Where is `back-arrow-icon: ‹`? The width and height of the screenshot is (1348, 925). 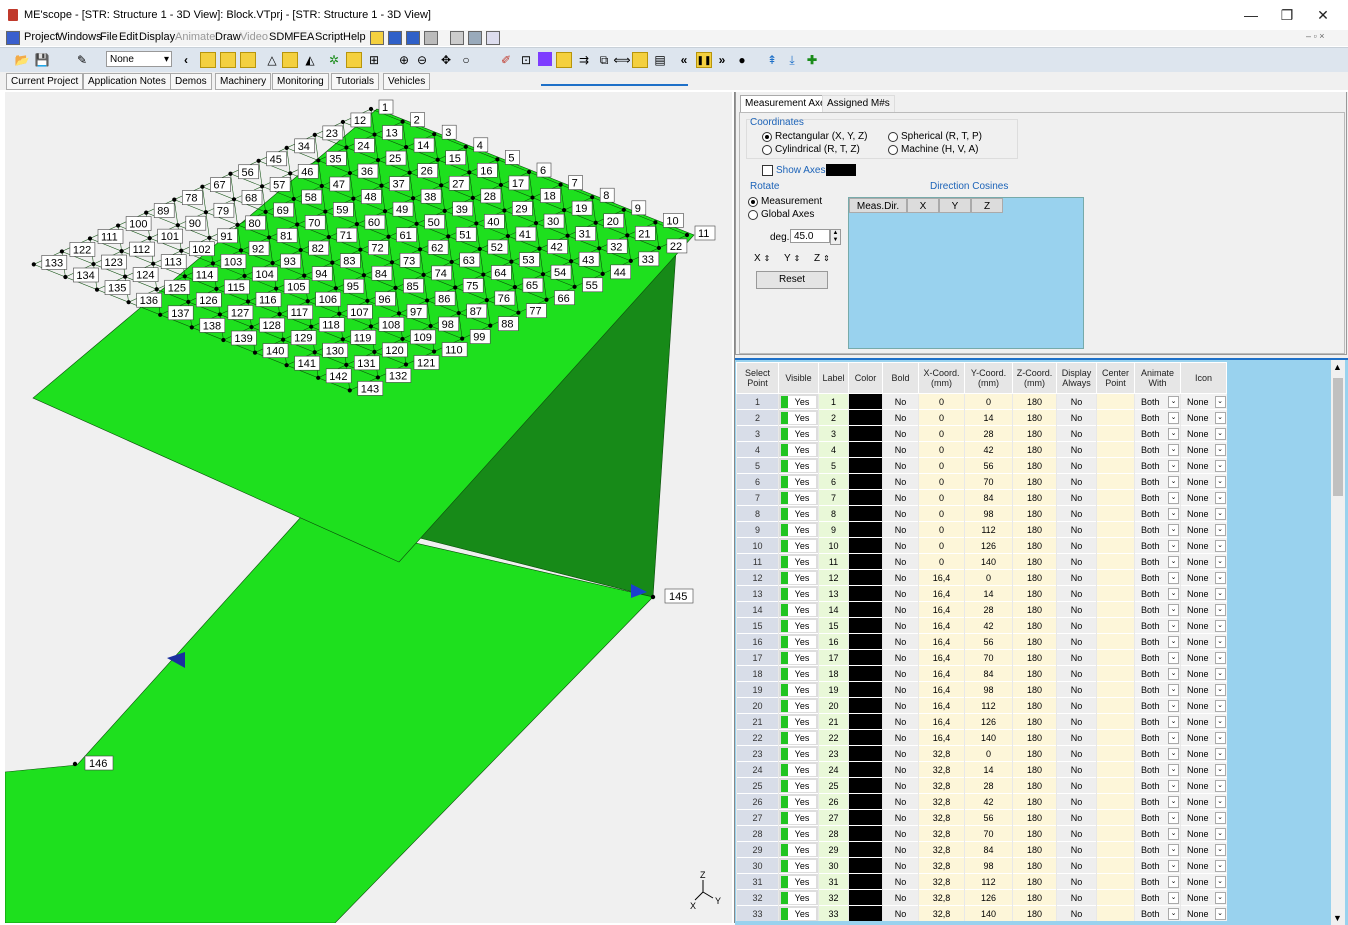 back-arrow-icon: ‹ is located at coordinates (186, 60).